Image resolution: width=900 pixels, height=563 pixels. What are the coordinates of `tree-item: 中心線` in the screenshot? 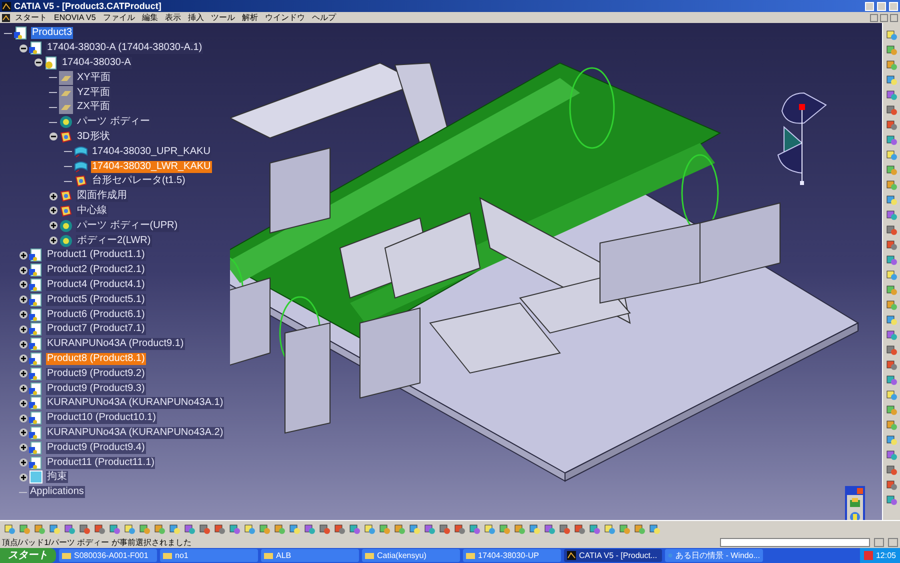 It's located at (92, 210).